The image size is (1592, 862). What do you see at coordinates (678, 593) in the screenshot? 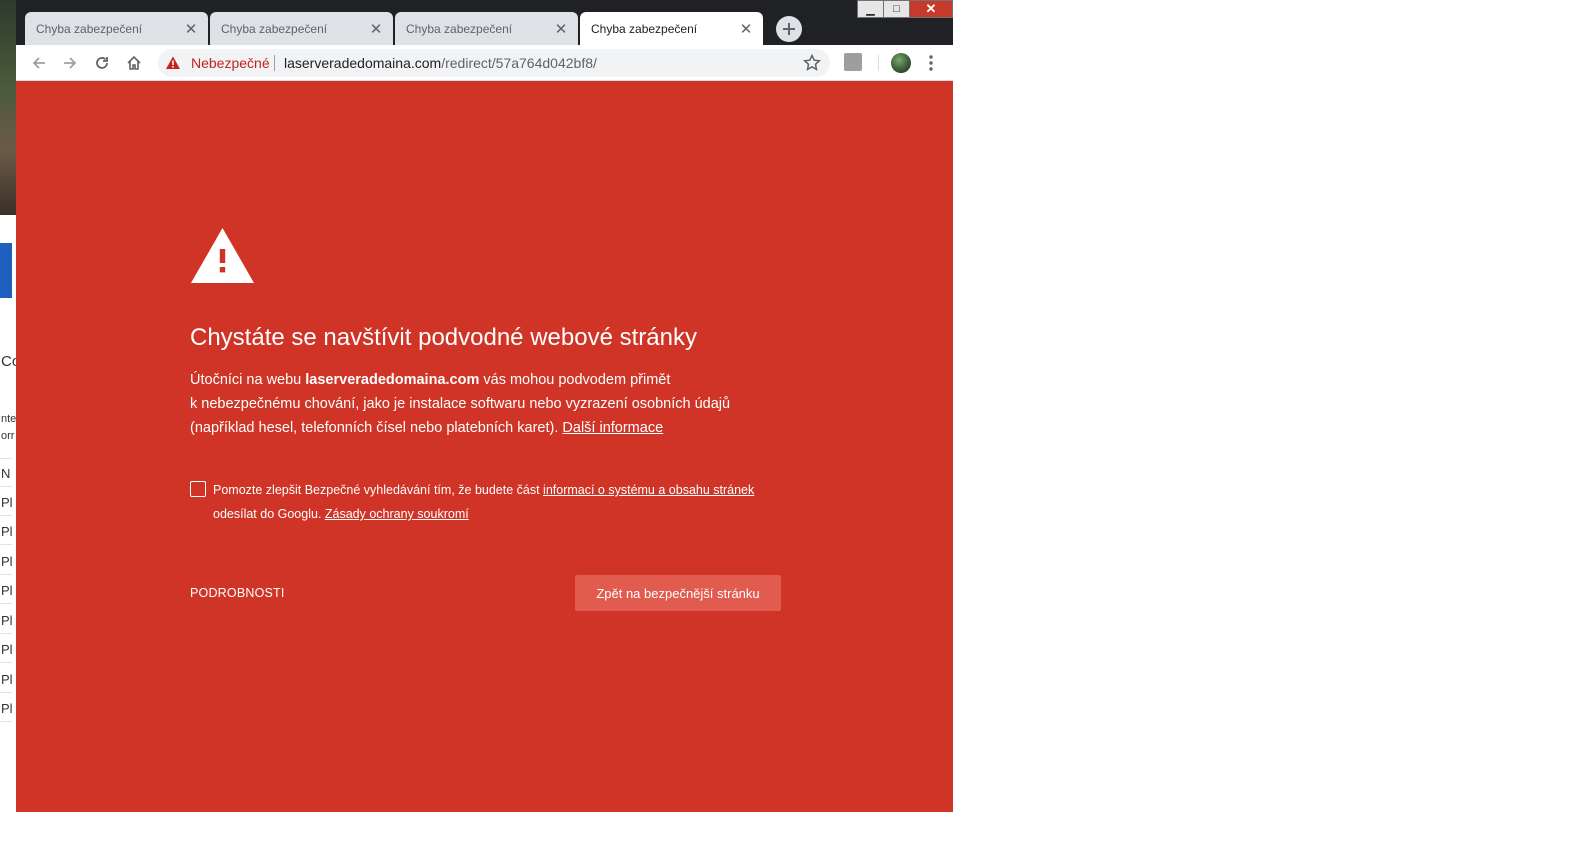
I see `back-to-safety-button: Zpět na bezpečnější stránku` at bounding box center [678, 593].